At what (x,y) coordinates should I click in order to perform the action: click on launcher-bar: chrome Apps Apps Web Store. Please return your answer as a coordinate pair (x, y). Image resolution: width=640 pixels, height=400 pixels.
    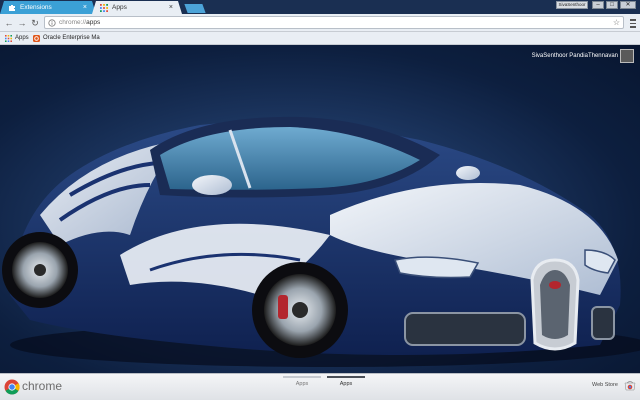
    Looking at the image, I should click on (320, 386).